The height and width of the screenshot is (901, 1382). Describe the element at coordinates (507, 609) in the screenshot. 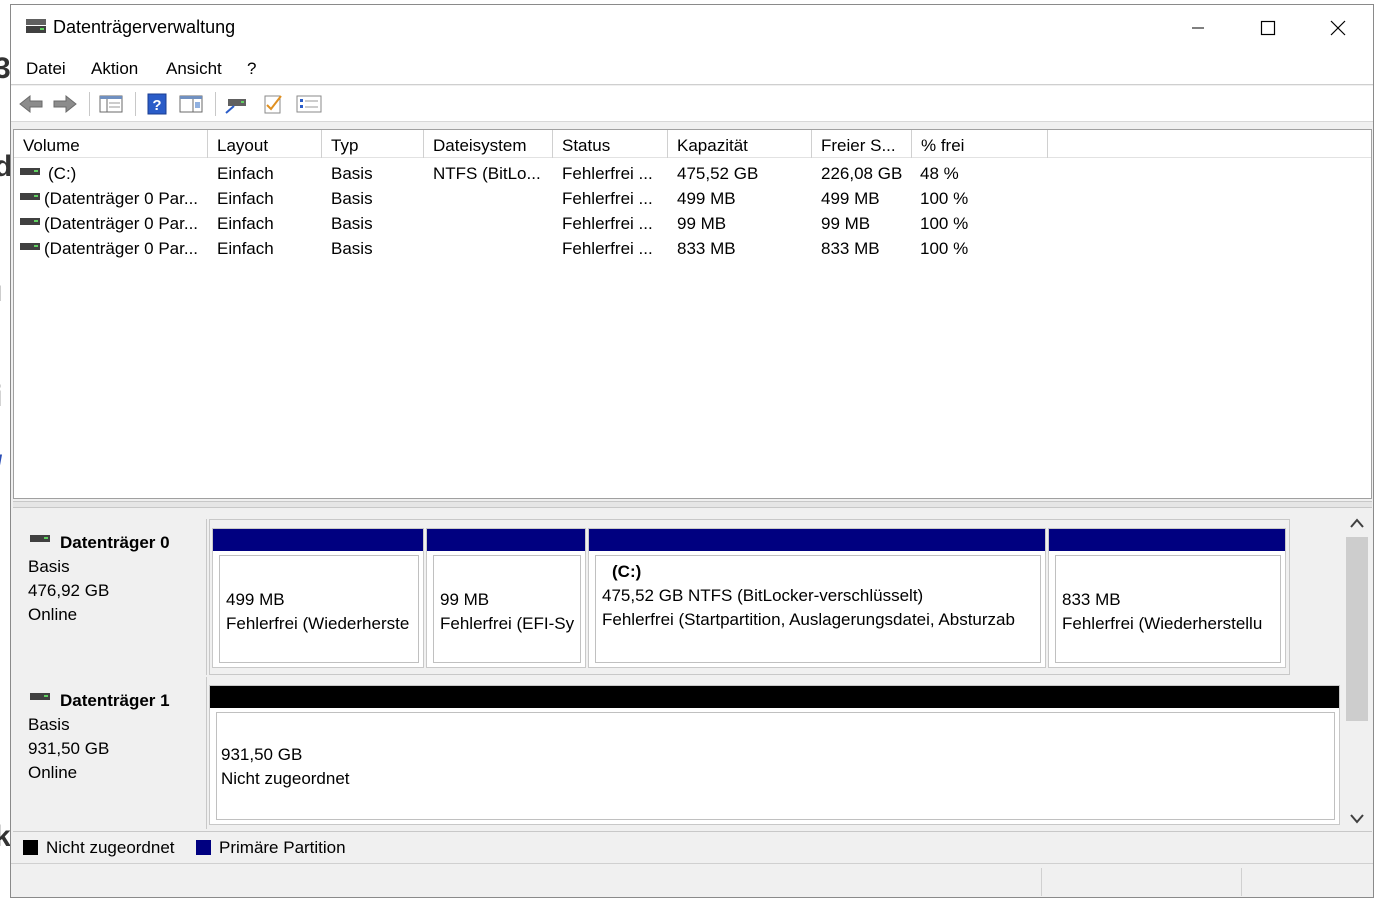

I see `partition-info: 99 MB Fehlerfrei (EFI-Sy` at that location.